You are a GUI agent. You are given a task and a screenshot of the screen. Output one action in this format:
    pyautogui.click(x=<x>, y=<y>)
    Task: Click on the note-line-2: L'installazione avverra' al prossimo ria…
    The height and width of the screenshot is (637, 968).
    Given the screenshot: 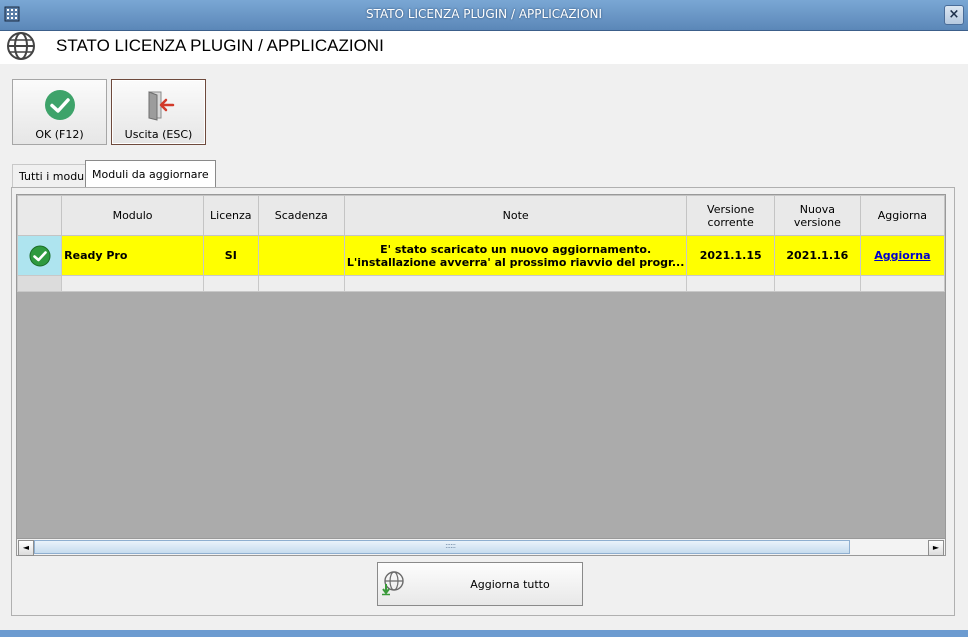 What is the action you would take?
    pyautogui.click(x=515, y=262)
    